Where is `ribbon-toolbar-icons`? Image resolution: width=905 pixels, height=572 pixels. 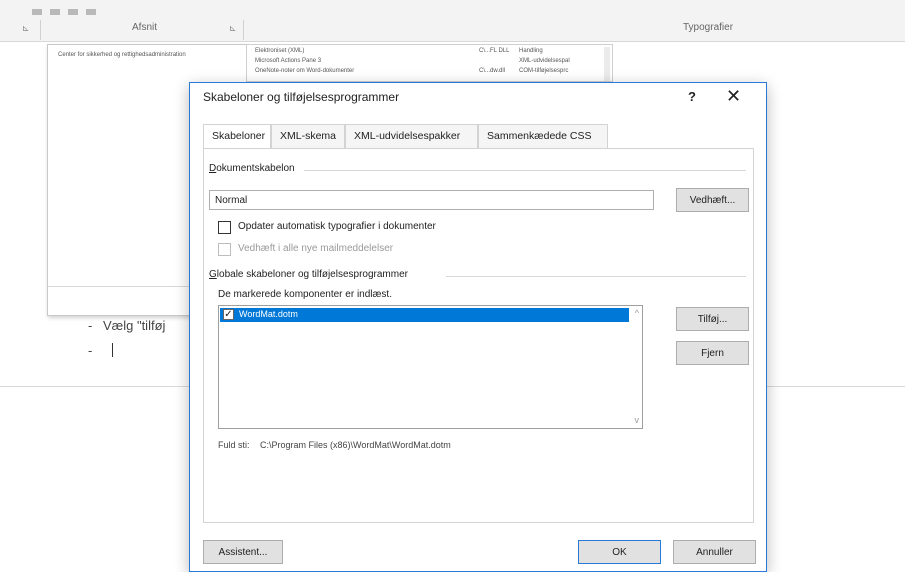
ribbon-toolbar-icons is located at coordinates (77, 8).